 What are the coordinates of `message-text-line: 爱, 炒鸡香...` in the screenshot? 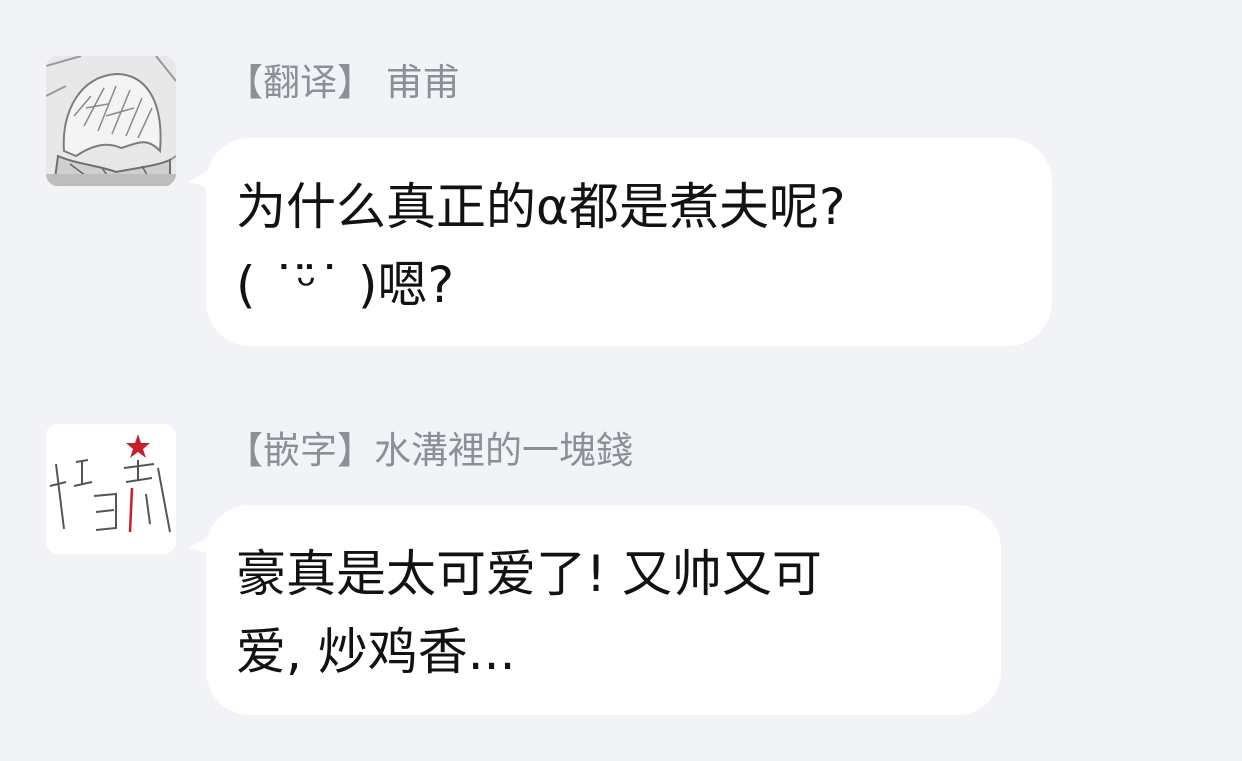 It's located at (376, 652).